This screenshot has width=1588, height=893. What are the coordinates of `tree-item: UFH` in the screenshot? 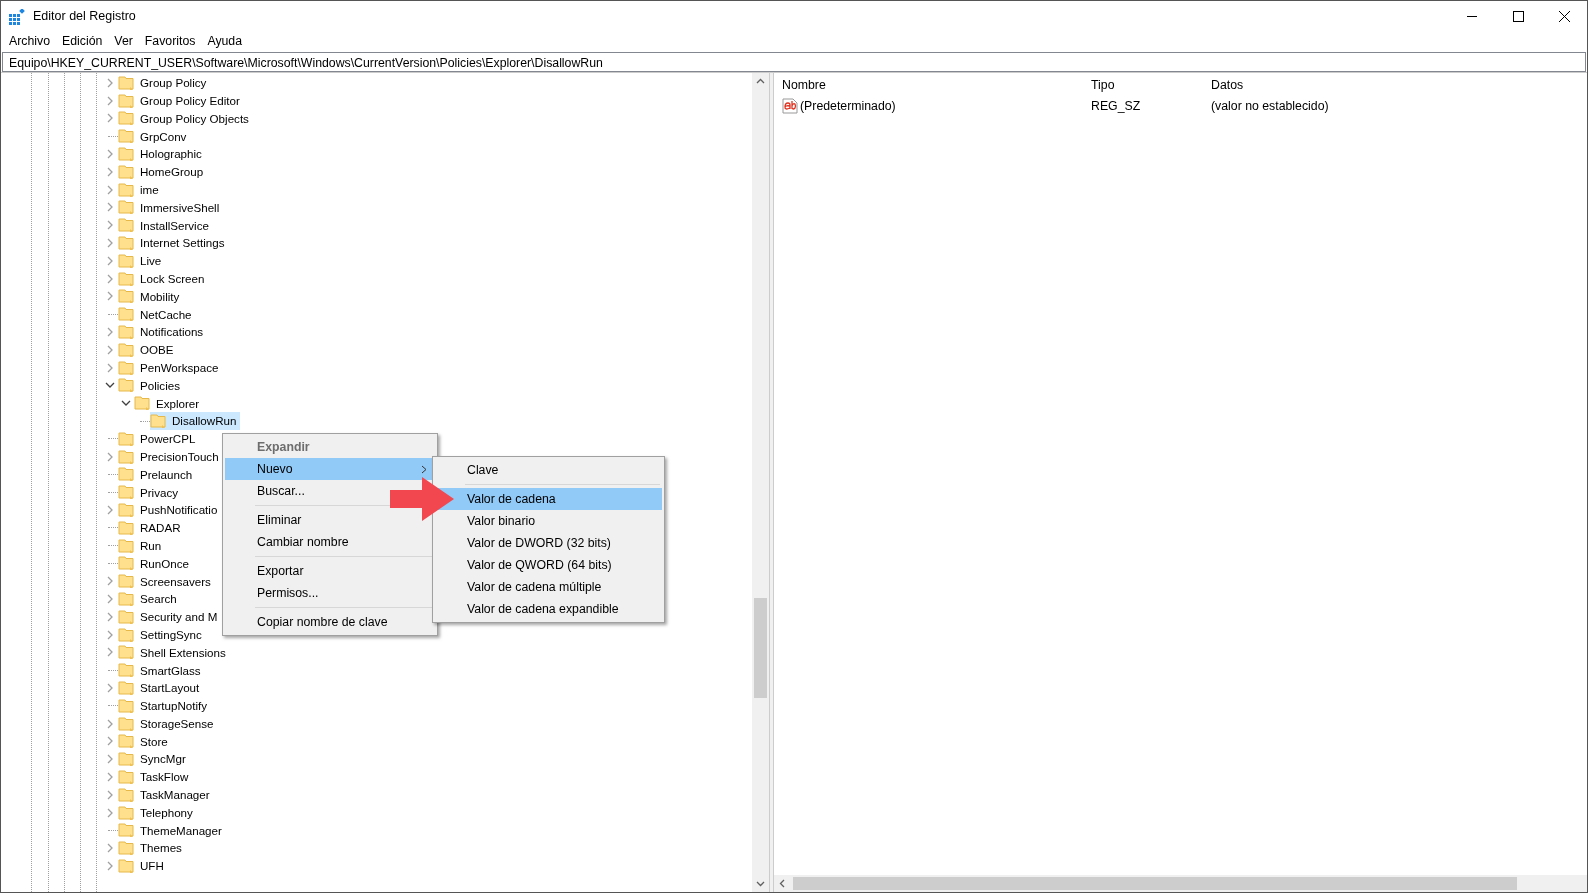 It's located at (152, 866).